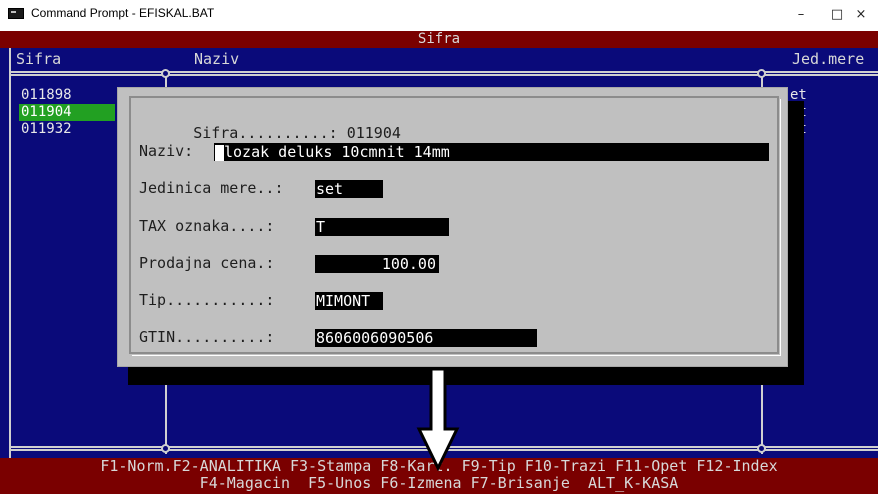  Describe the element at coordinates (217, 59) in the screenshot. I see `column-header-name: Naziv` at that location.